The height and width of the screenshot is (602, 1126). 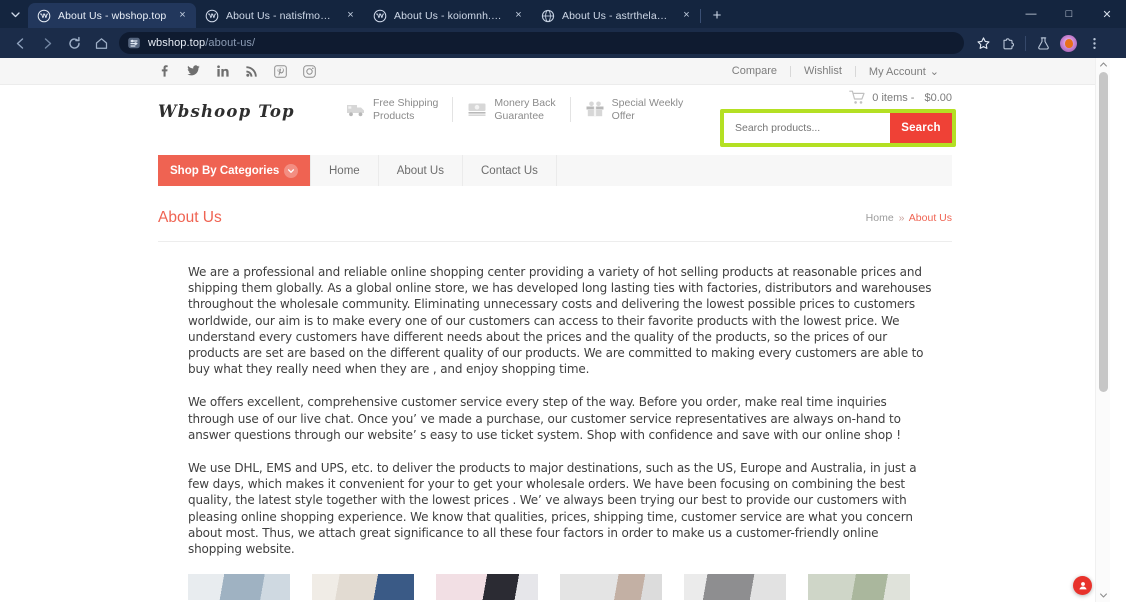 I want to click on forward-icon, so click(x=47, y=43).